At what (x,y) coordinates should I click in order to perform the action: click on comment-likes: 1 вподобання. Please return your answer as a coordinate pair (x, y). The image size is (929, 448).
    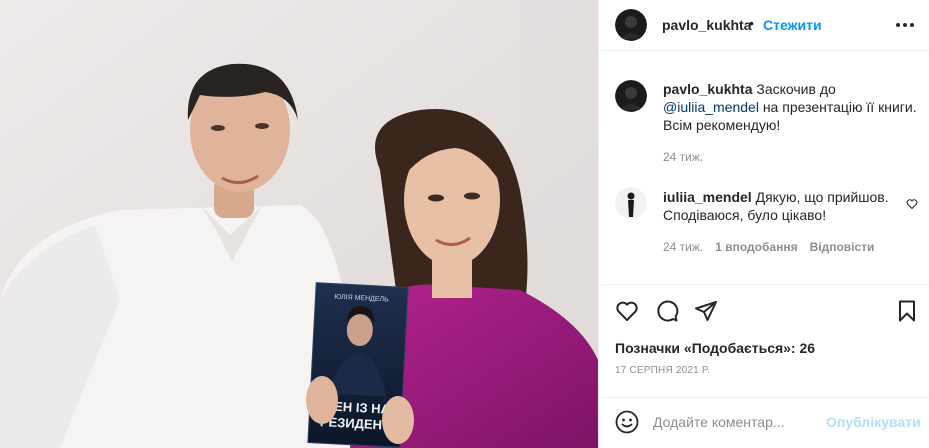
    Looking at the image, I should click on (756, 247).